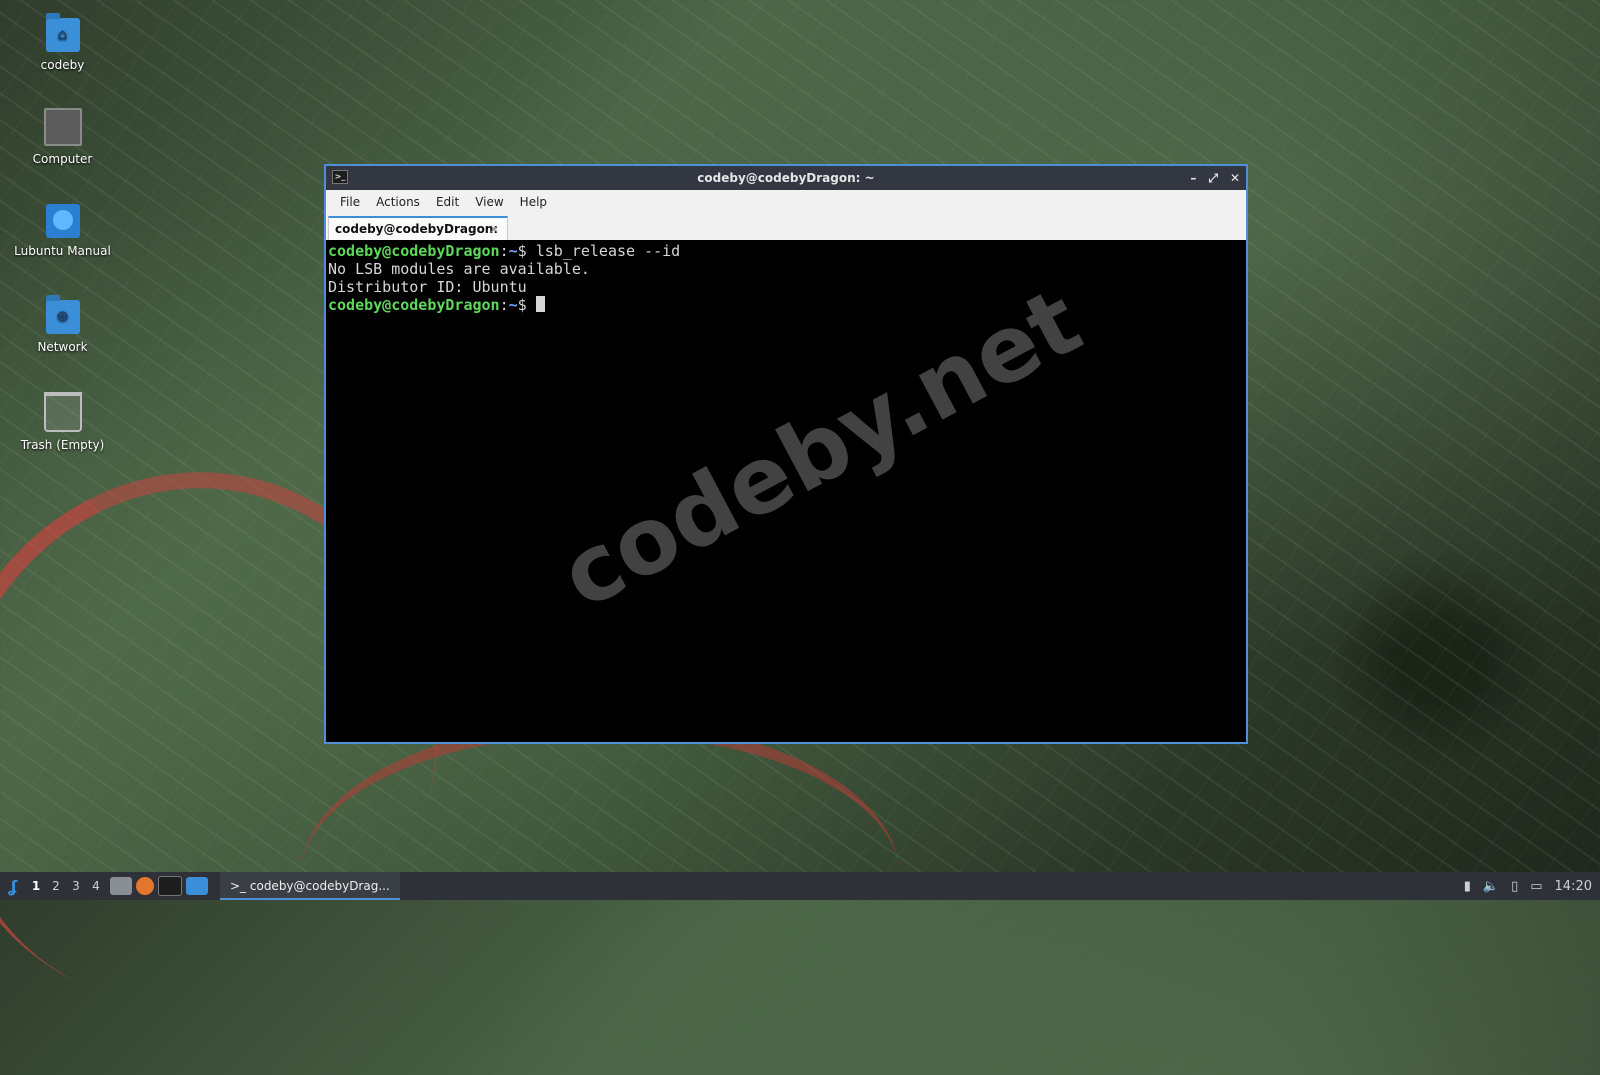 The image size is (1600, 1075). Describe the element at coordinates (62, 314) in the screenshot. I see `network-folder-icon: ⊕` at that location.